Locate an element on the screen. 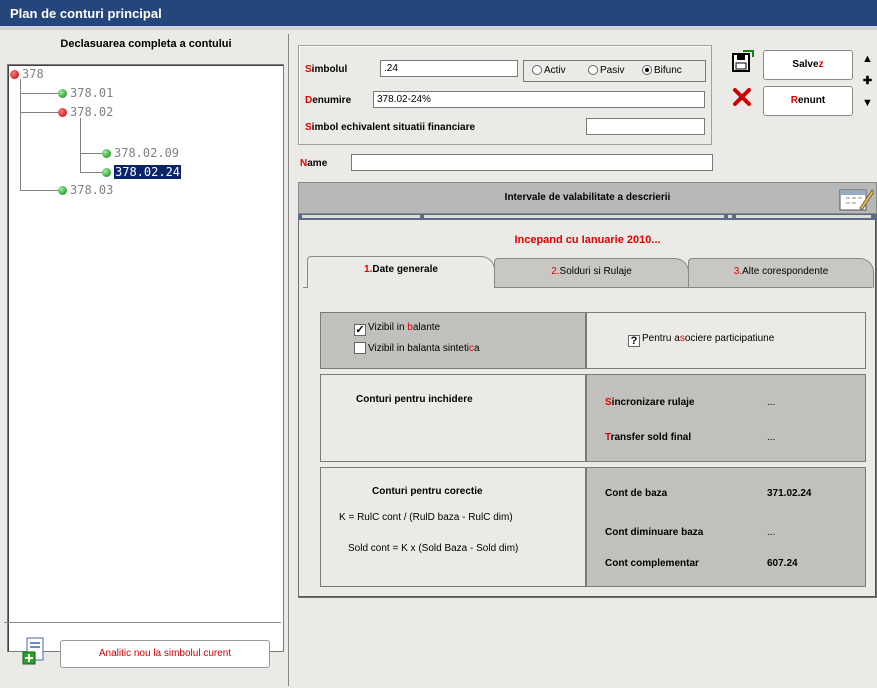 This screenshot has width=877, height=688. new-document-icon is located at coordinates (33, 651).